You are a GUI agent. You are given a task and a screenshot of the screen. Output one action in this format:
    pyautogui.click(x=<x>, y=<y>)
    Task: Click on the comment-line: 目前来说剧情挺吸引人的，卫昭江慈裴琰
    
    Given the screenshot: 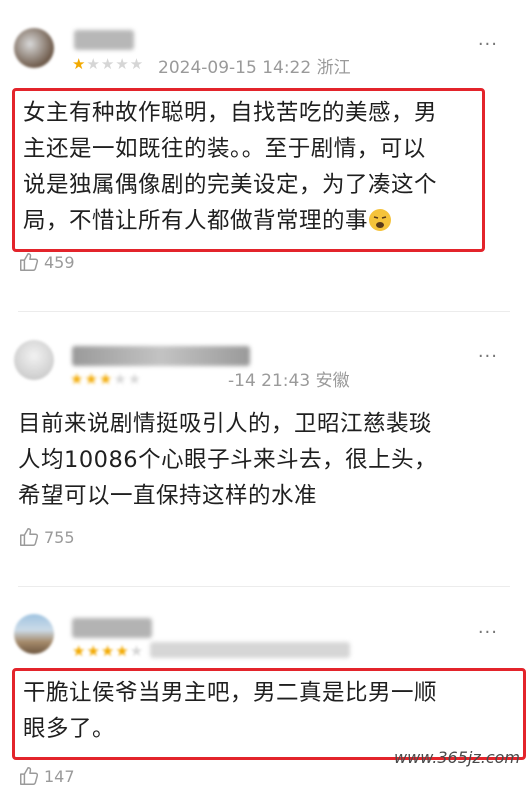 What is the action you would take?
    pyautogui.click(x=225, y=424)
    